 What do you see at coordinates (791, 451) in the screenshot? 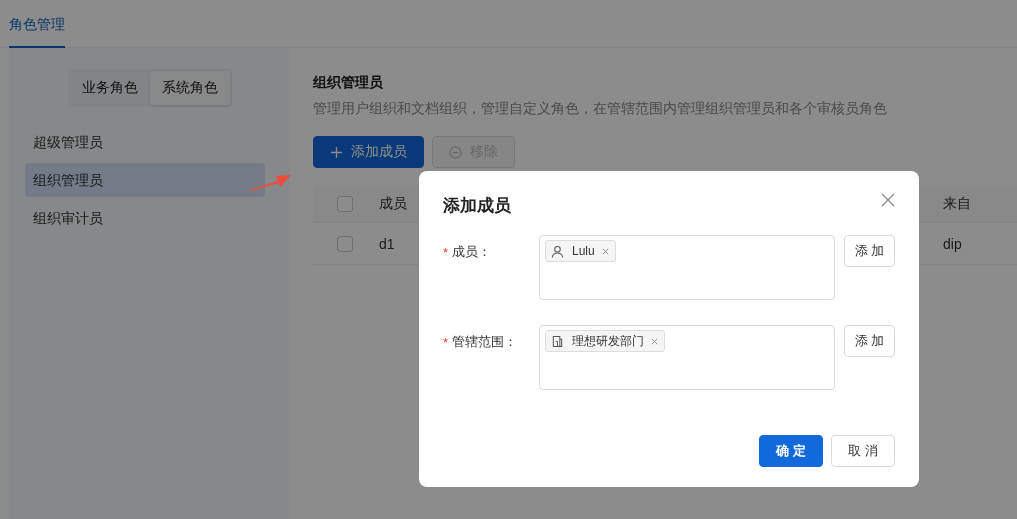
I see `confirm-button: 确 定` at bounding box center [791, 451].